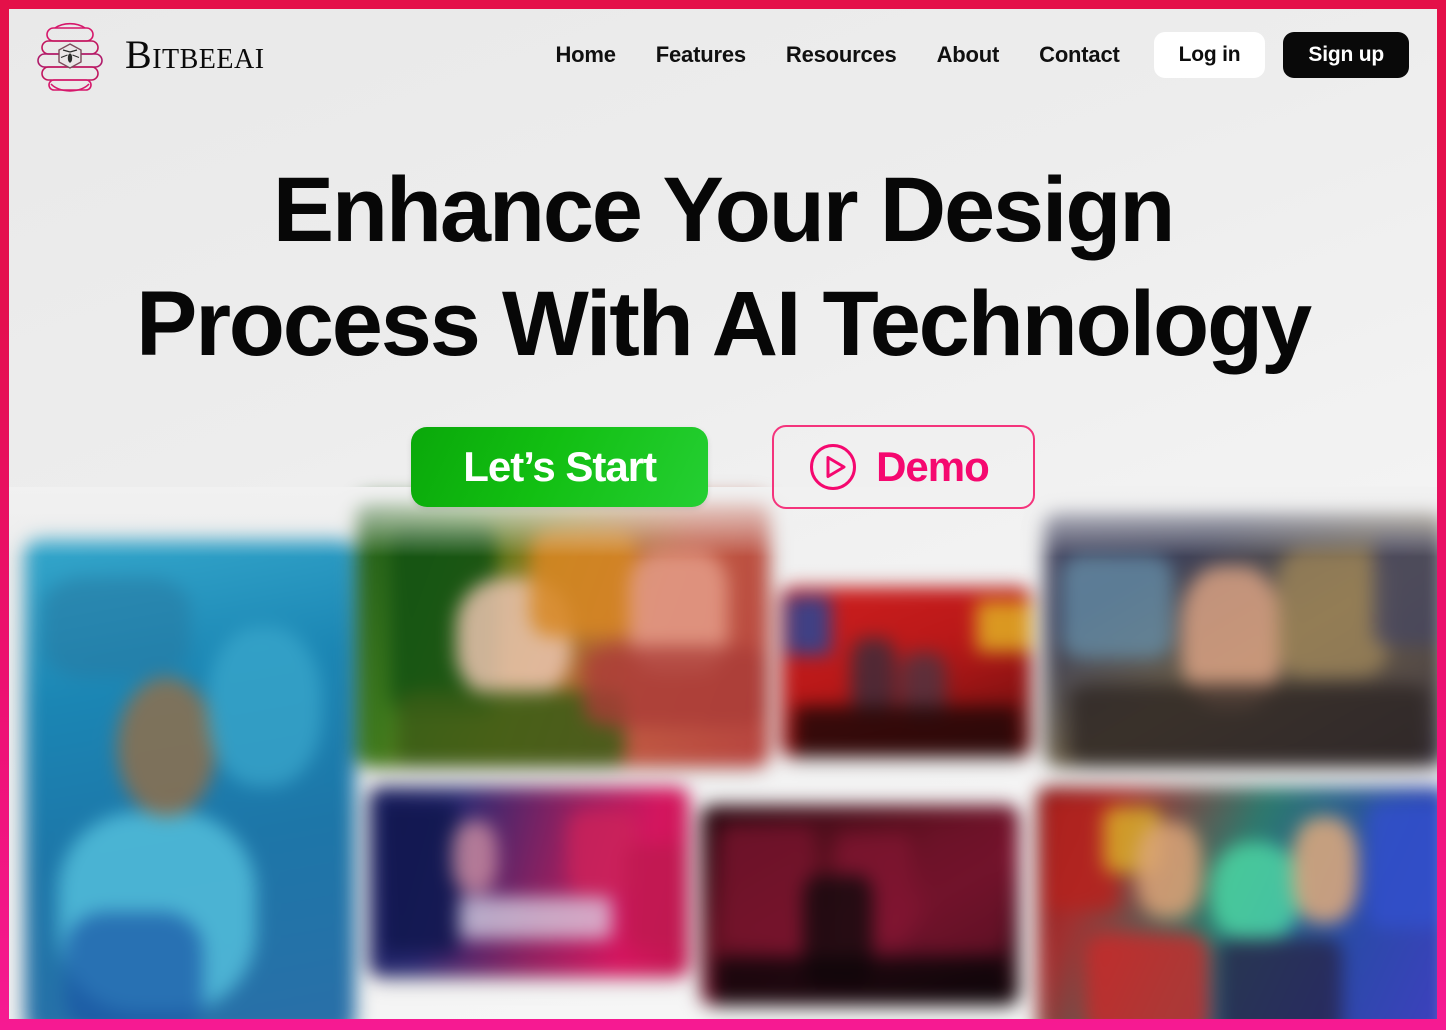 The image size is (1446, 1030). I want to click on nav-item-resources: Resources, so click(841, 55).